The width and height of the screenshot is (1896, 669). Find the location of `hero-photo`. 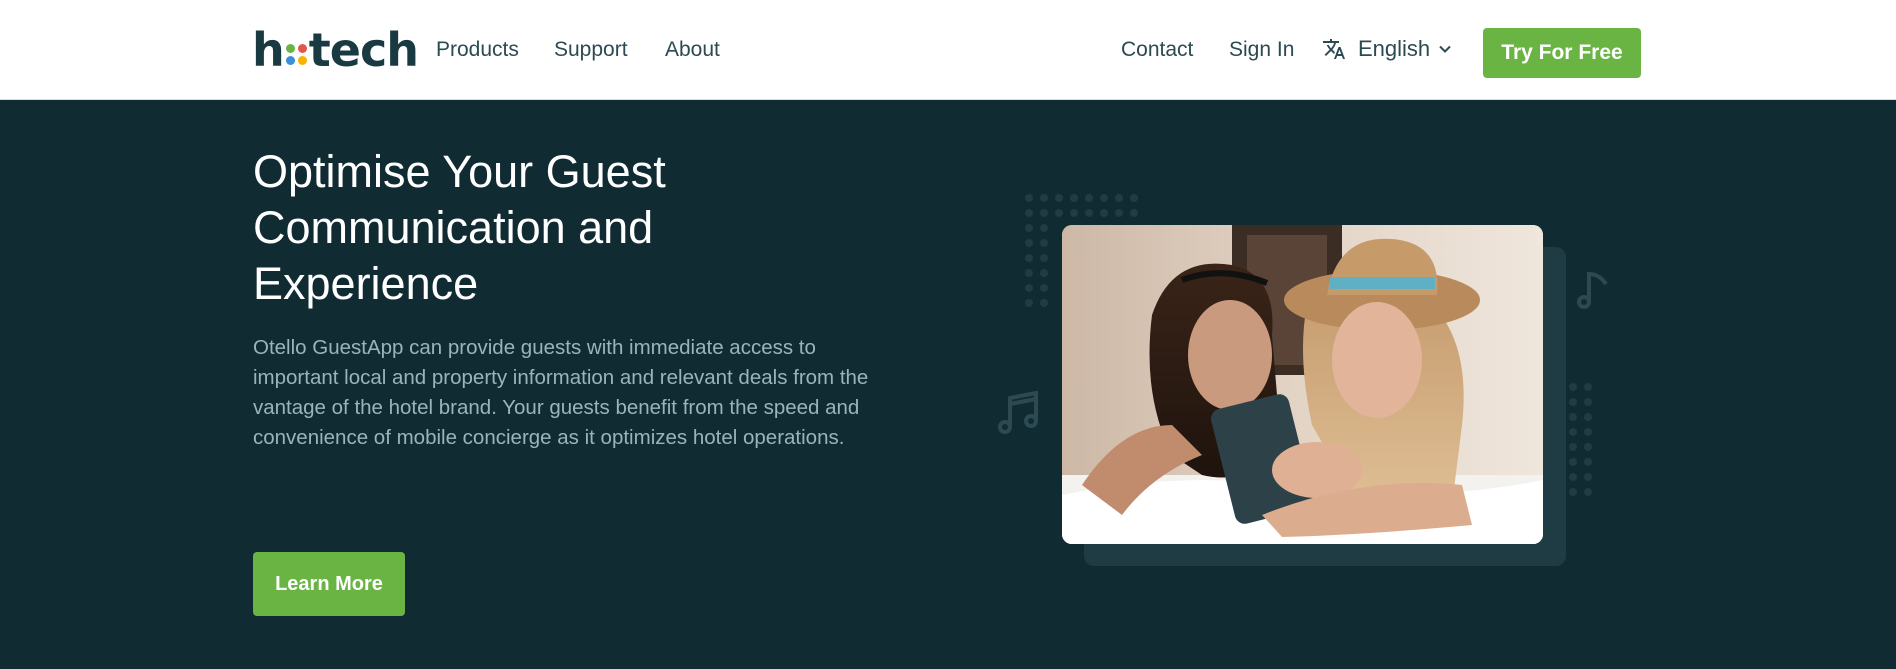

hero-photo is located at coordinates (1302, 384).